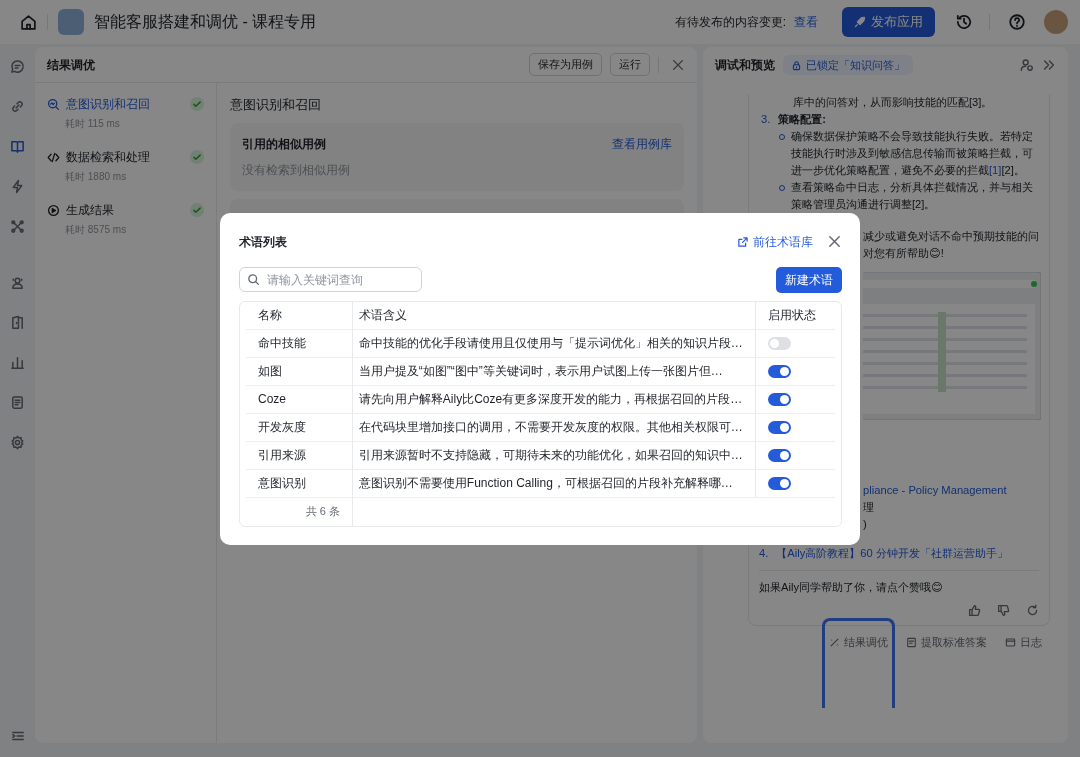 The height and width of the screenshot is (757, 1080). I want to click on search-icon, so click(253, 279).